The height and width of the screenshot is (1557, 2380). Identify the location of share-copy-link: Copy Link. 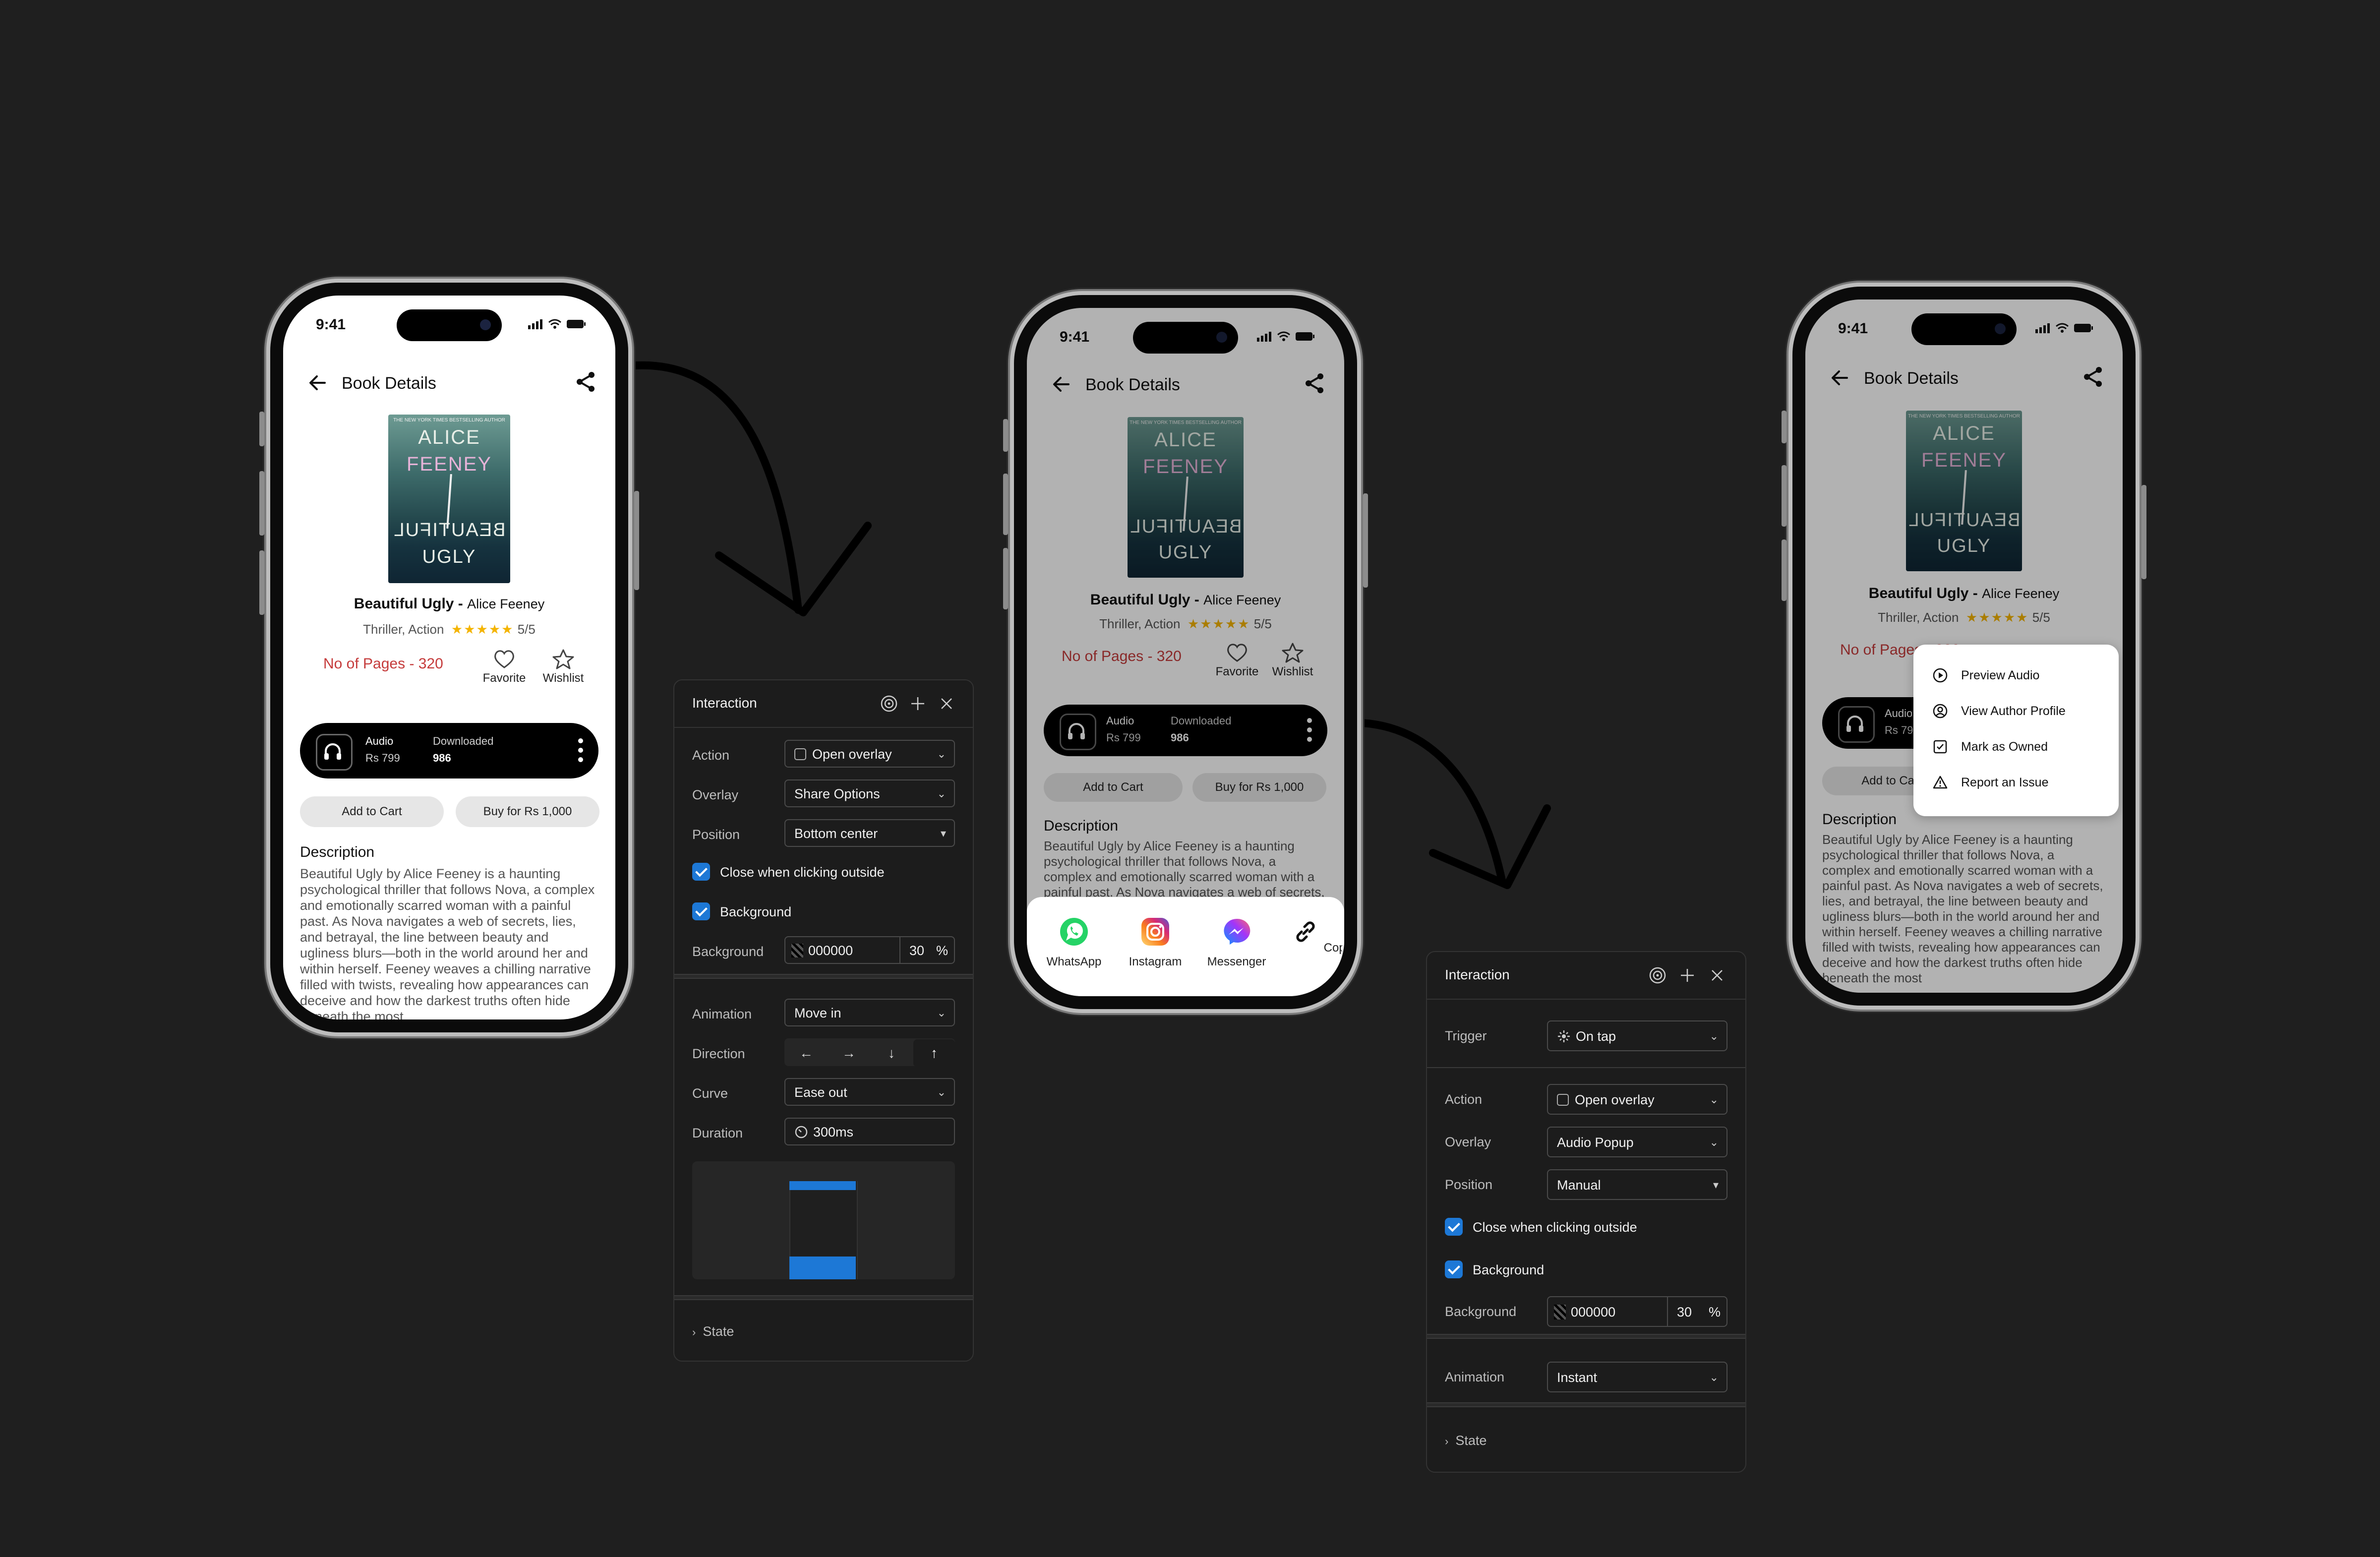
(1311, 936).